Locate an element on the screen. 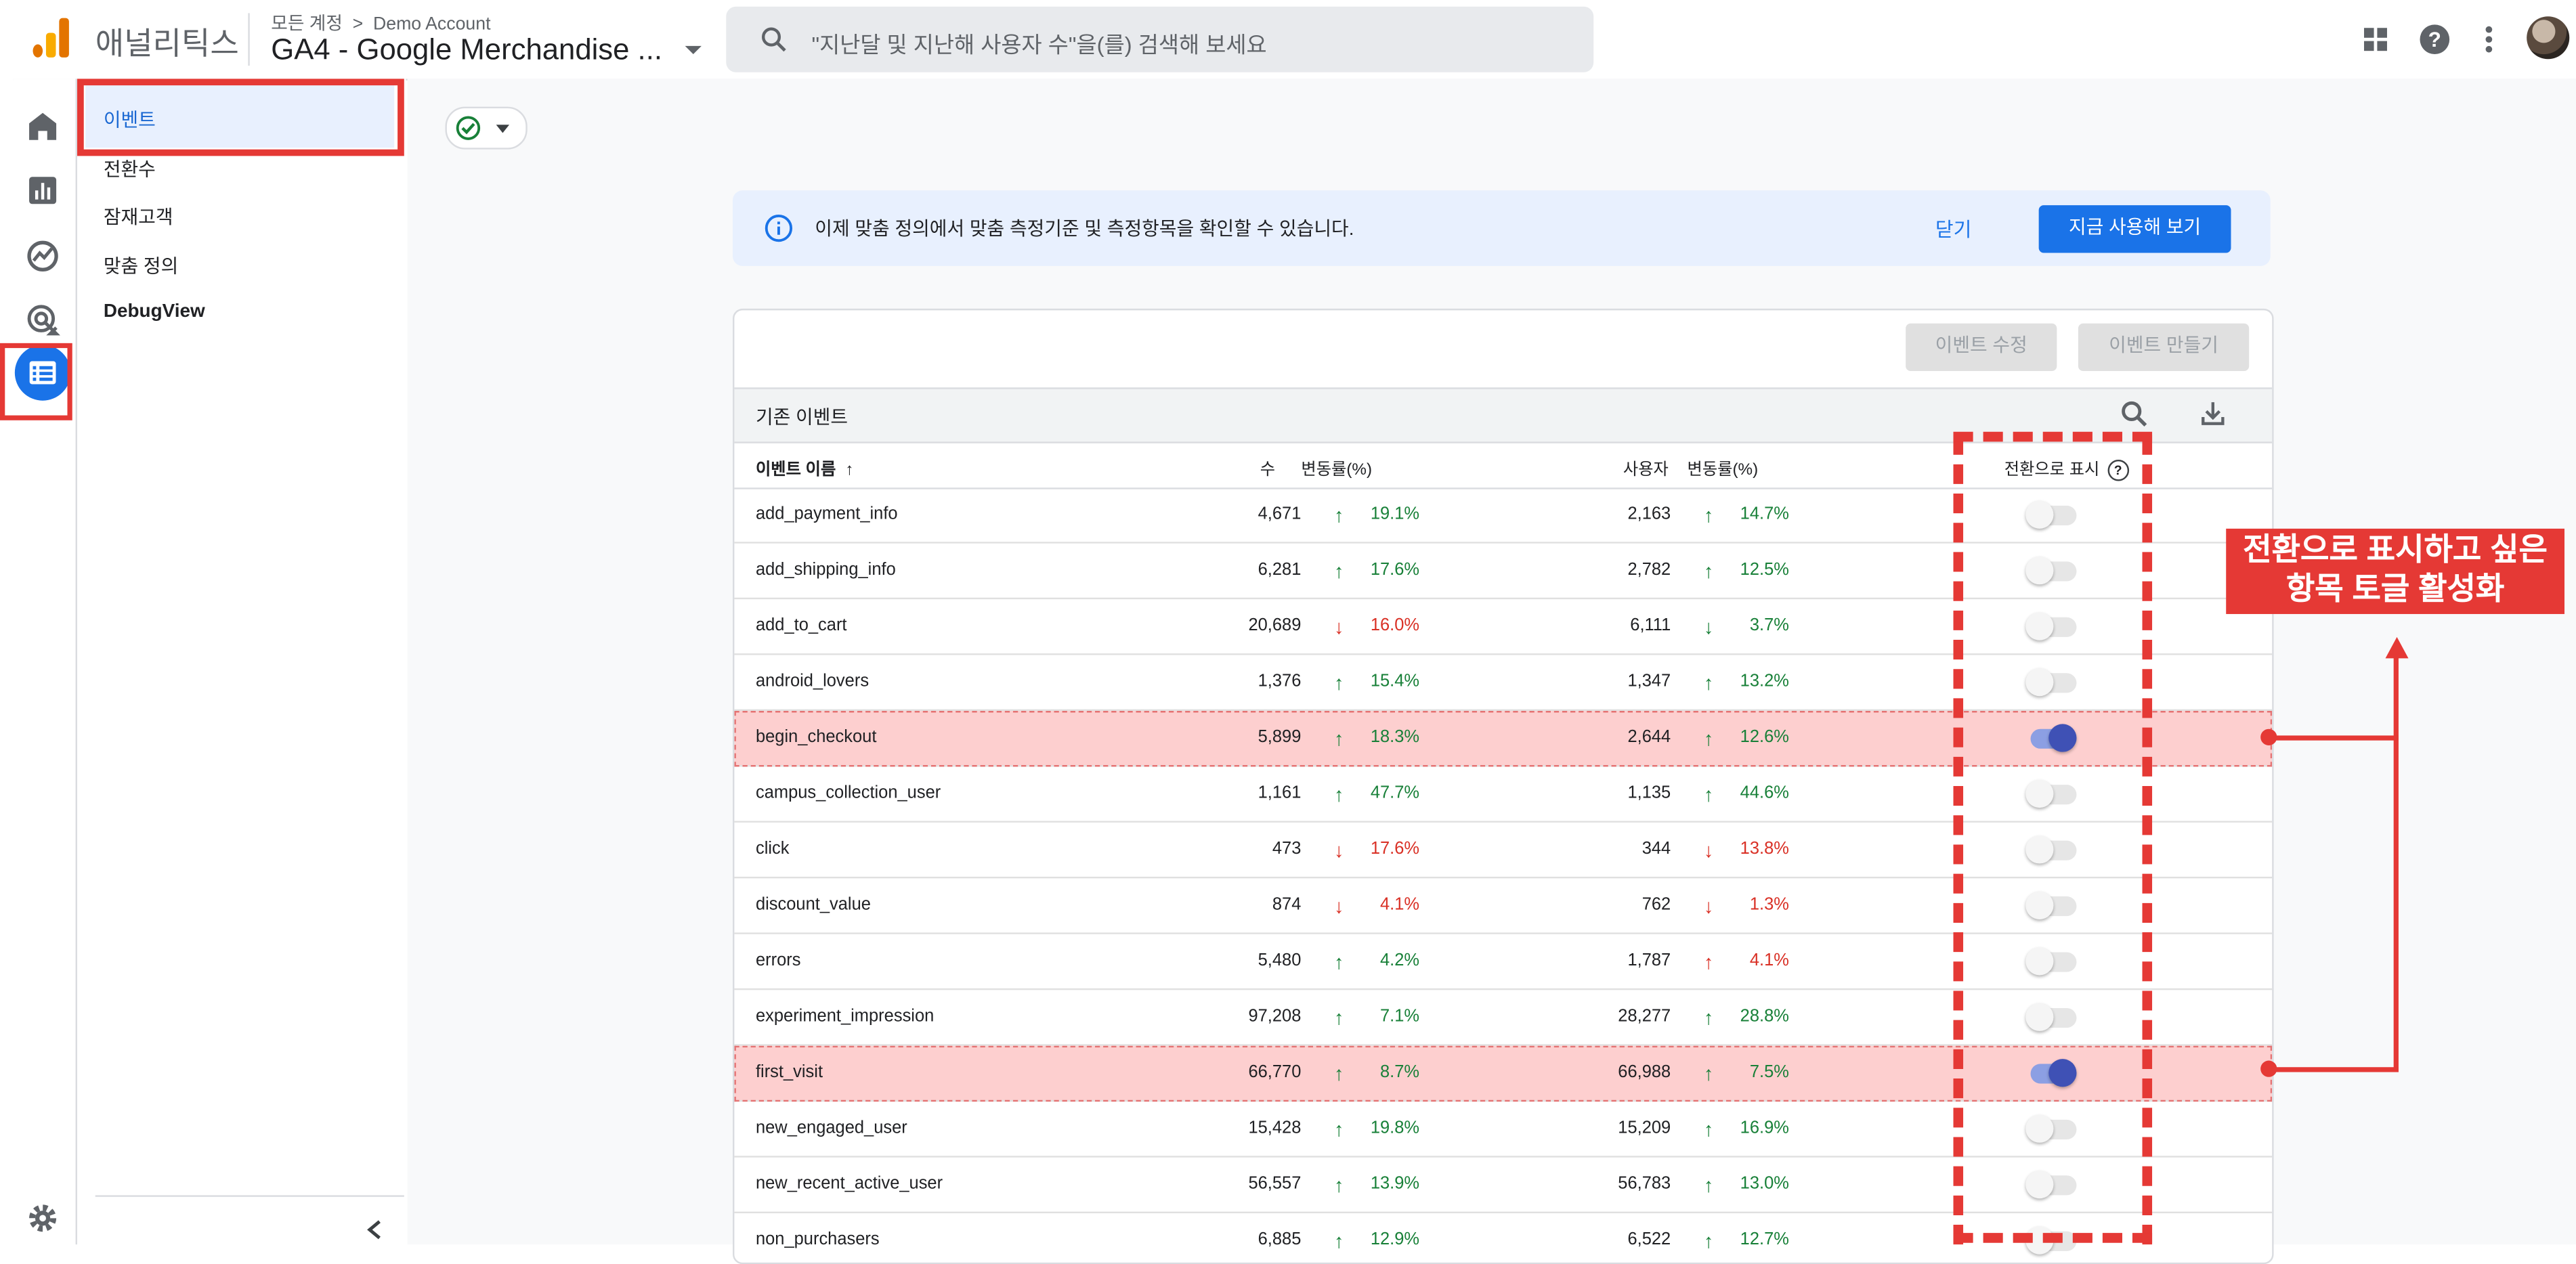  try-now-button: 지금 사용해 보기 is located at coordinates (2134, 229).